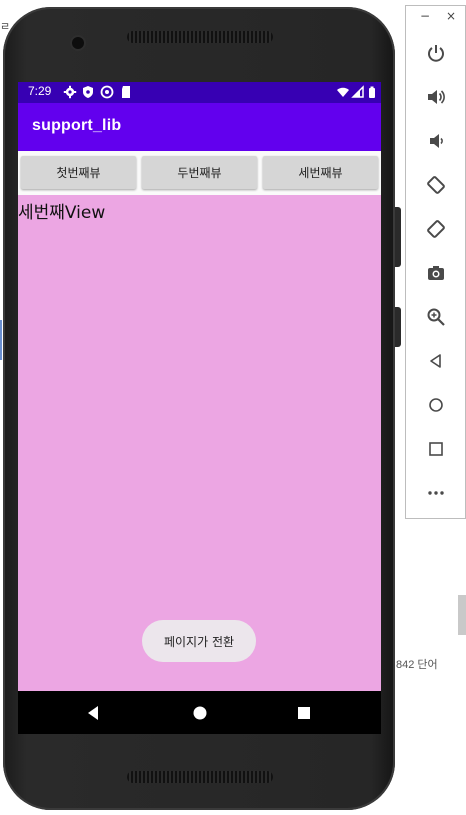 The width and height of the screenshot is (466, 815). I want to click on rotate-left-icon, so click(436, 185).